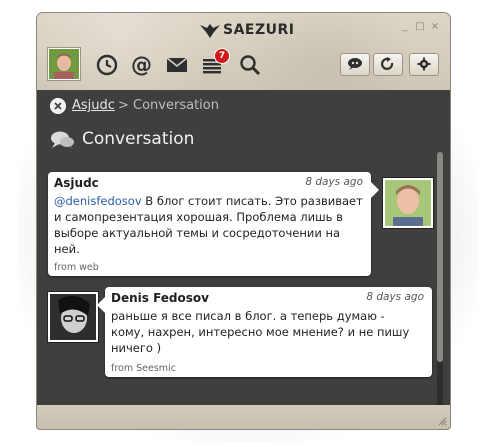 The width and height of the screenshot is (490, 447). I want to click on clock-icon, so click(107, 65).